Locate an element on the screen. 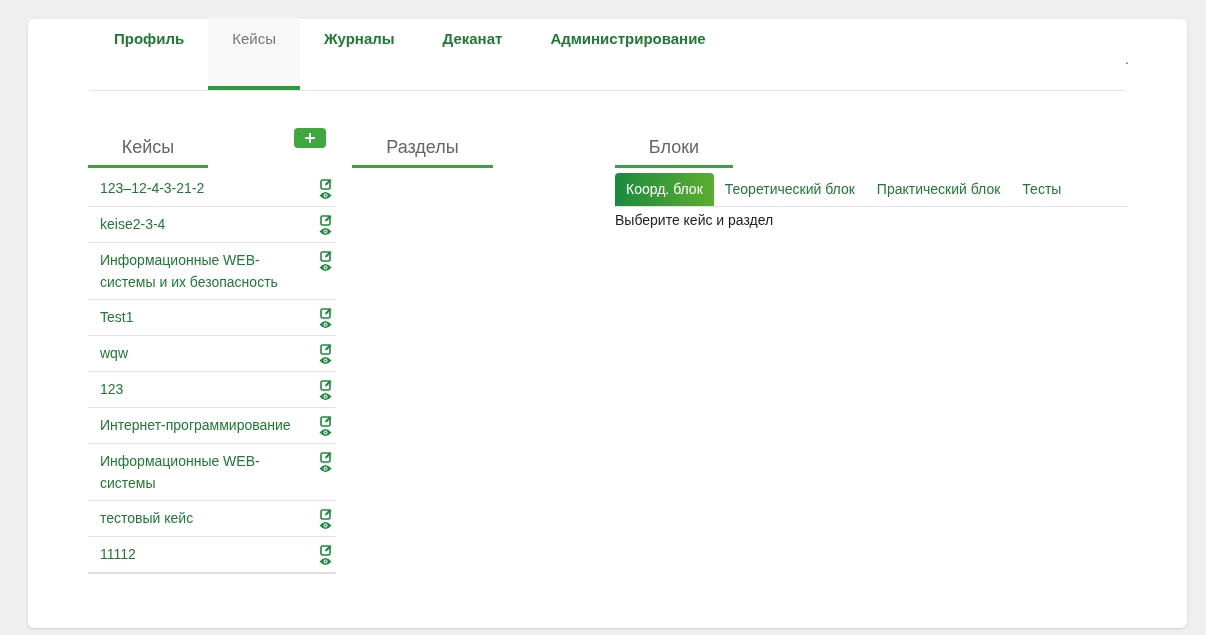 This screenshot has height=635, width=1206. case-link: Информационные WEB-системы и их безопасность is located at coordinates (204, 271).